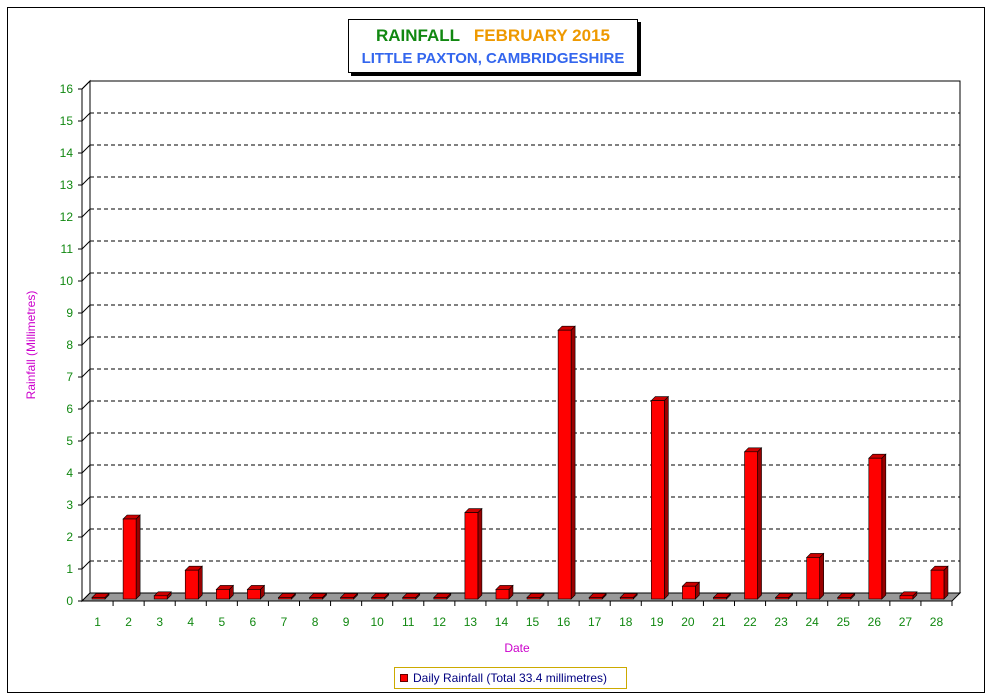 This screenshot has width=991, height=698. What do you see at coordinates (377, 622) in the screenshot?
I see `x-tick-label: 10` at bounding box center [377, 622].